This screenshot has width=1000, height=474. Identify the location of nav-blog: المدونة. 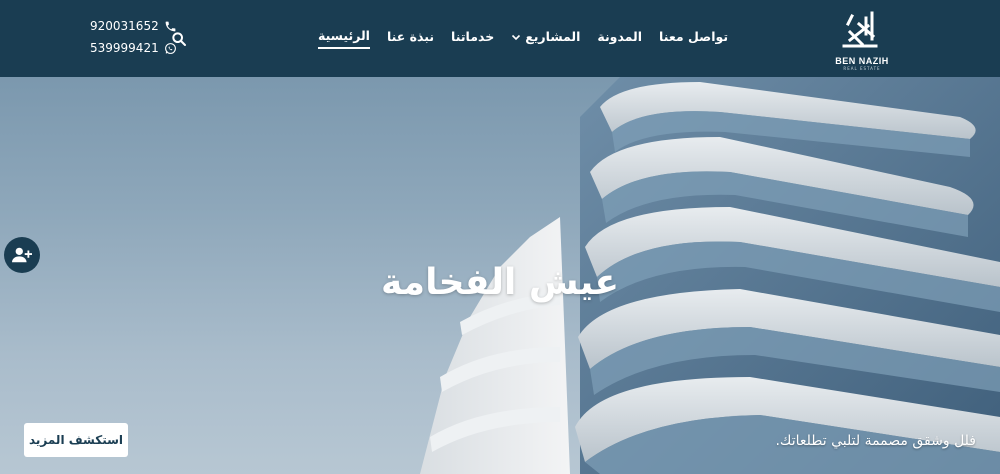
(619, 38).